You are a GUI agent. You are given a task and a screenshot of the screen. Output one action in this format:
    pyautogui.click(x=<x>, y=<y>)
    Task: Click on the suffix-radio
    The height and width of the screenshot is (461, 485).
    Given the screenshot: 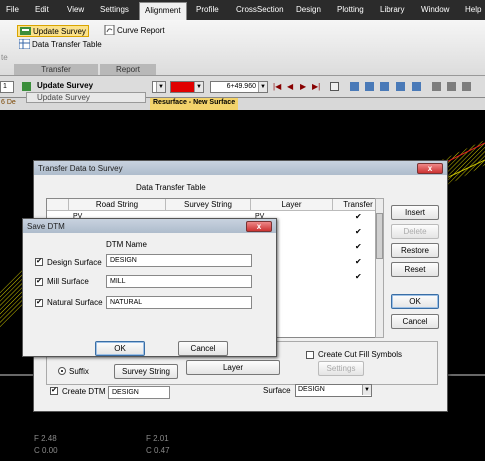 What is the action you would take?
    pyautogui.click(x=62, y=371)
    